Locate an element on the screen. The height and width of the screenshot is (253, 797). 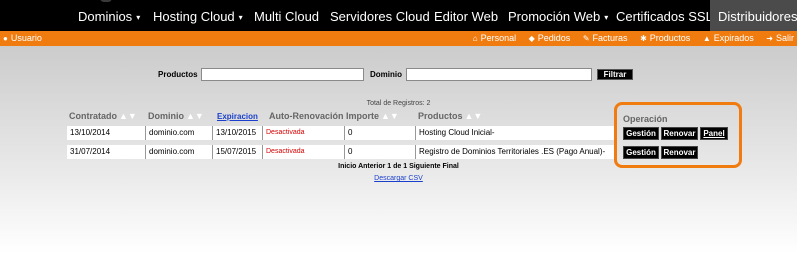
link-productos: ✱ Productos is located at coordinates (665, 38).